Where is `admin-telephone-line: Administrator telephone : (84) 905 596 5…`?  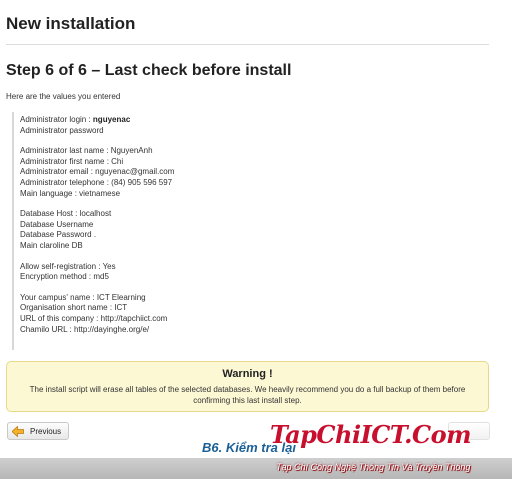
admin-telephone-line: Administrator telephone : (84) 905 596 5… is located at coordinates (96, 182).